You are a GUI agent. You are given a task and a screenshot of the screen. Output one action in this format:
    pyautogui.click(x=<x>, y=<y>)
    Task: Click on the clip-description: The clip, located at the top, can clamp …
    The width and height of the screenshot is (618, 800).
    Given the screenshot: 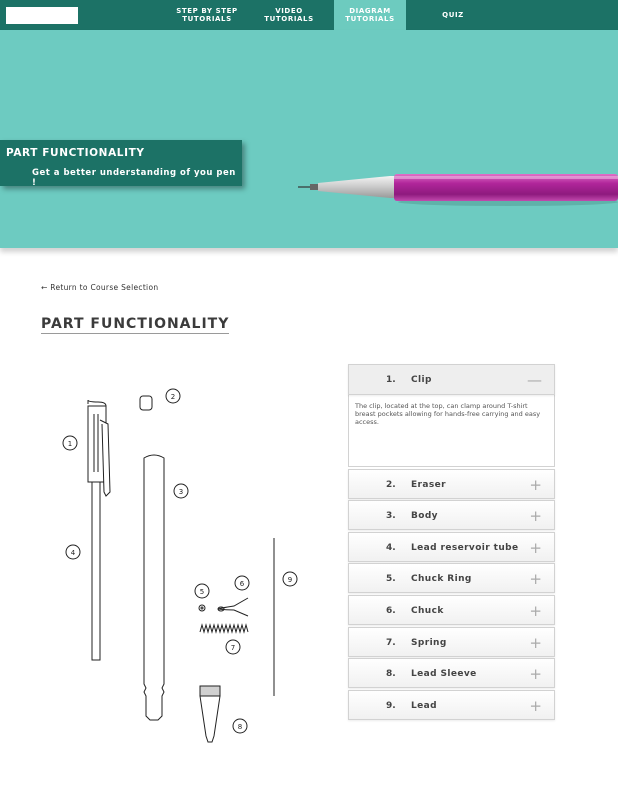 What is the action you would take?
    pyautogui.click(x=448, y=414)
    